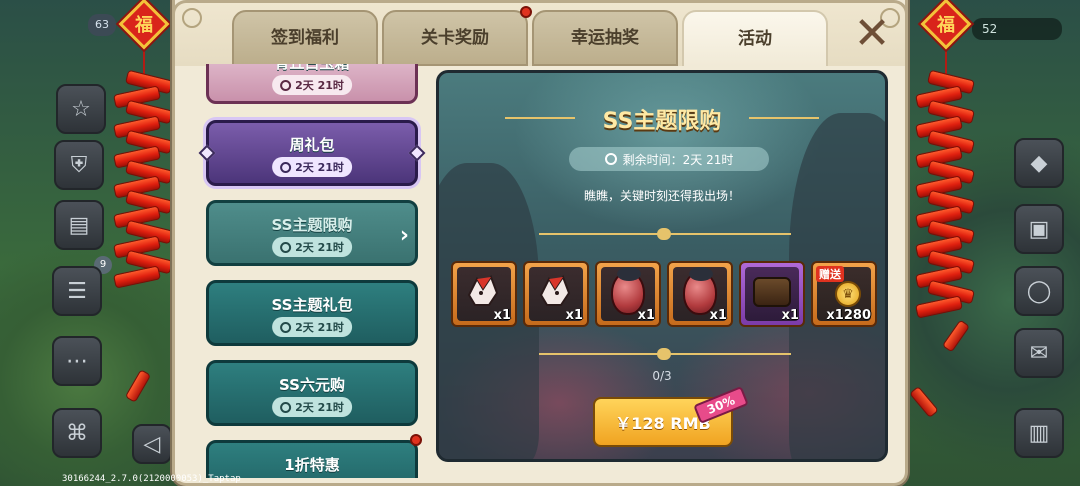  I want to click on detail-timer: 剩余时间：2天 21时, so click(669, 159).